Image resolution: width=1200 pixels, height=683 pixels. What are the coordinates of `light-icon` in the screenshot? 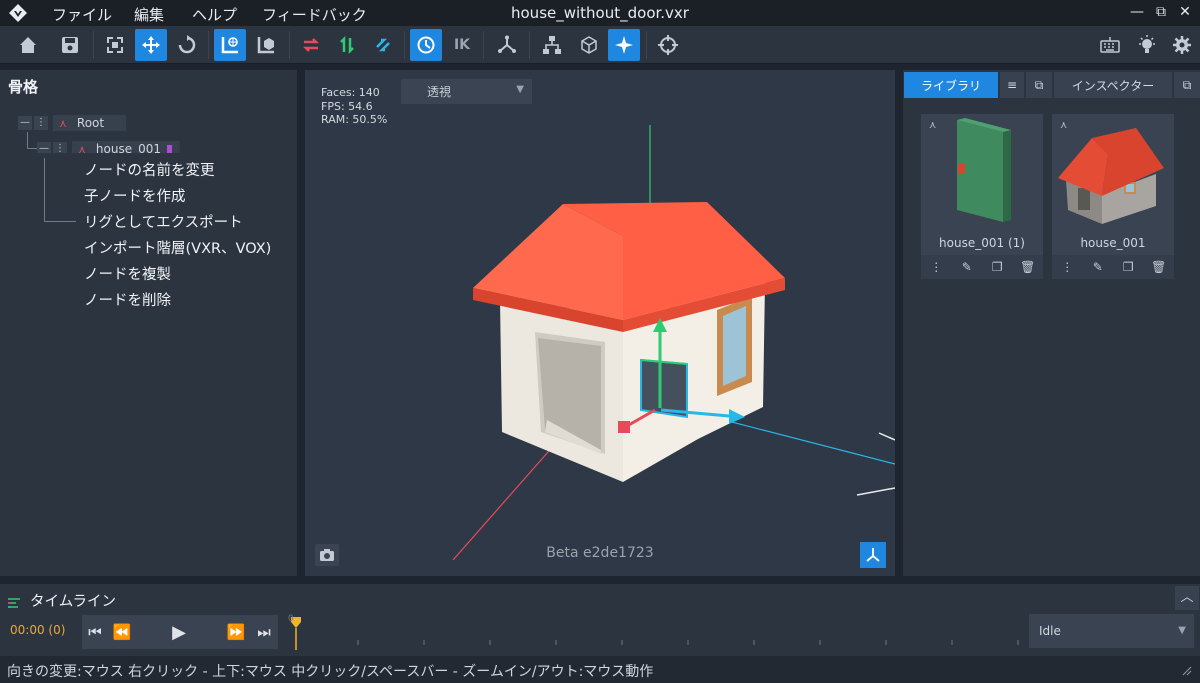 It's located at (1147, 44).